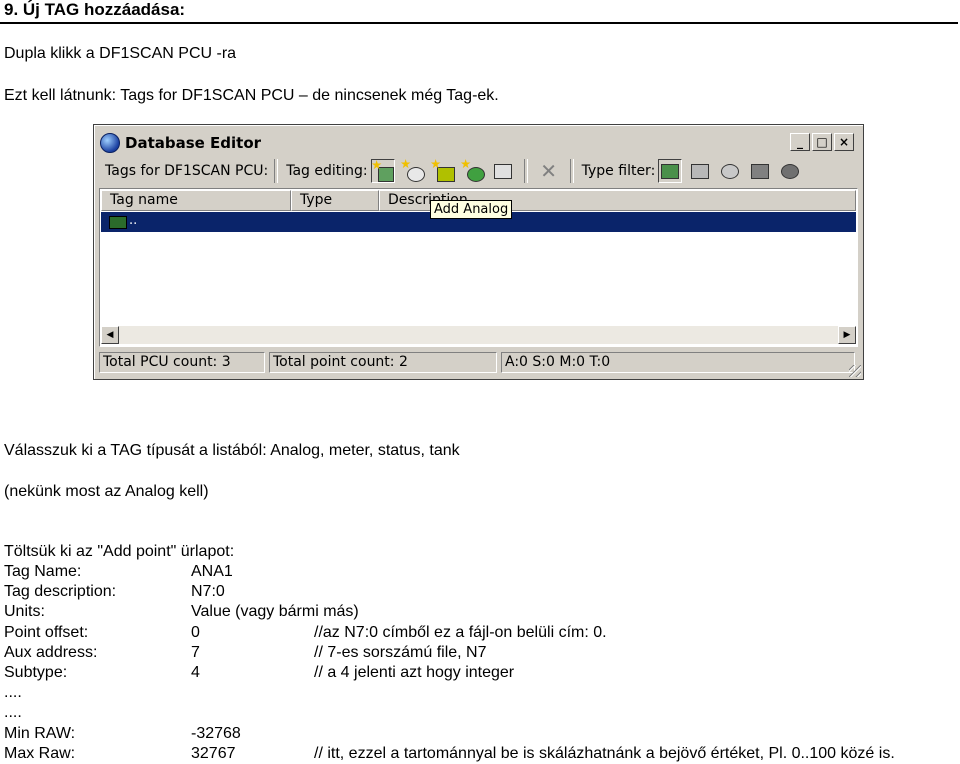 Image resolution: width=960 pixels, height=764 pixels. Describe the element at coordinates (119, 551) in the screenshot. I see `form-intro-line: Töltsük ki az "Add point" ürlapot:` at that location.